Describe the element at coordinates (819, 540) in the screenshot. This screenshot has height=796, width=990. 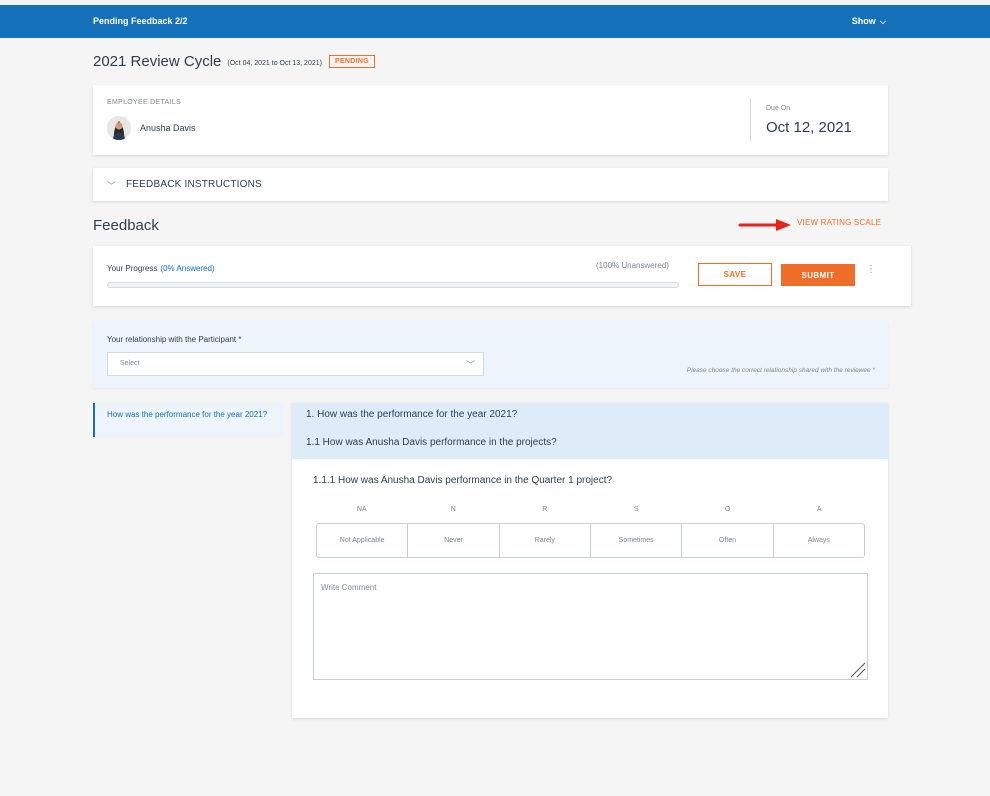
I see `rating-option-always: Always` at that location.